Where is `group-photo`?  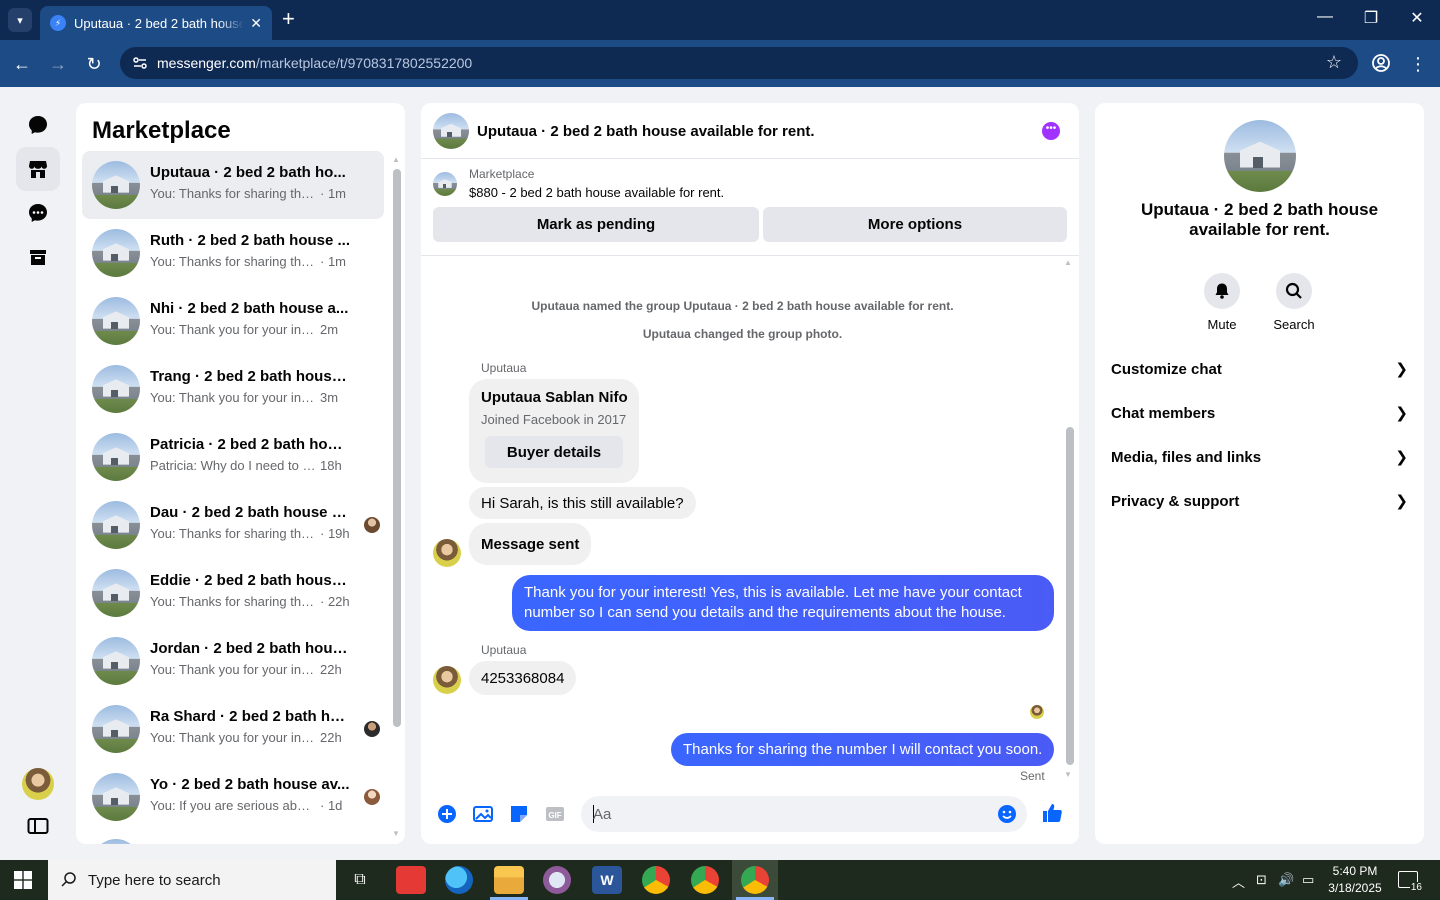 group-photo is located at coordinates (1260, 156).